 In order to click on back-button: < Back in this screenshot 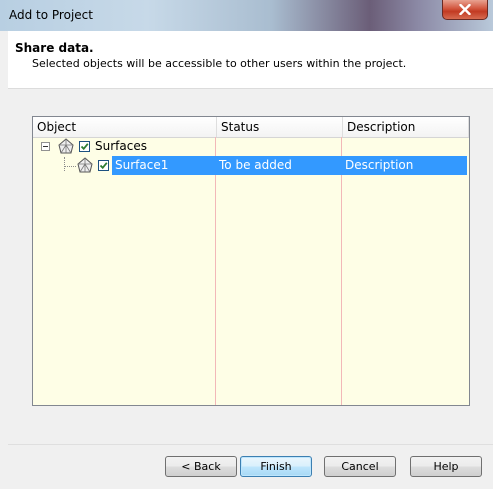, I will do `click(201, 466)`.